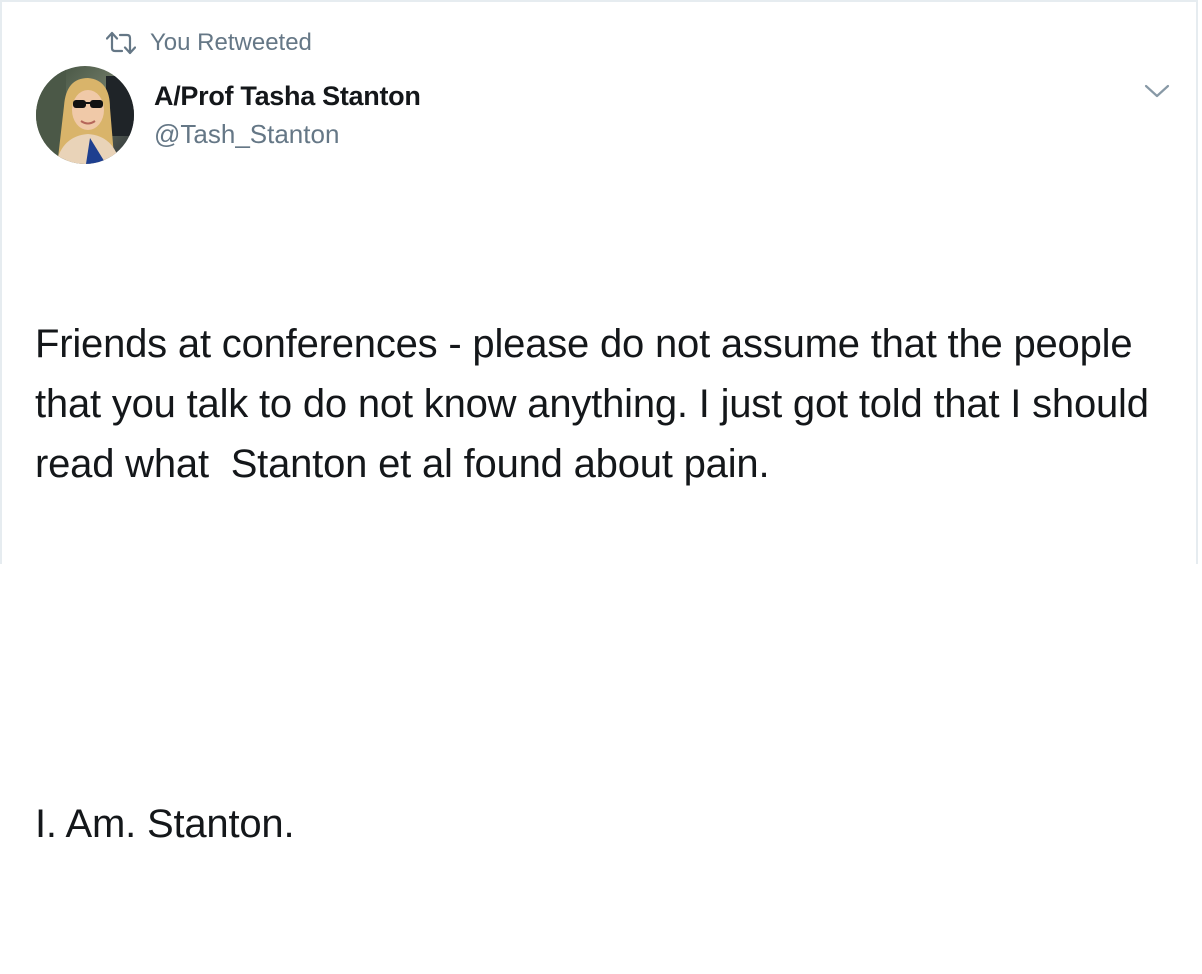  What do you see at coordinates (287, 134) in the screenshot?
I see `author-handle: @Tash_Stanton` at bounding box center [287, 134].